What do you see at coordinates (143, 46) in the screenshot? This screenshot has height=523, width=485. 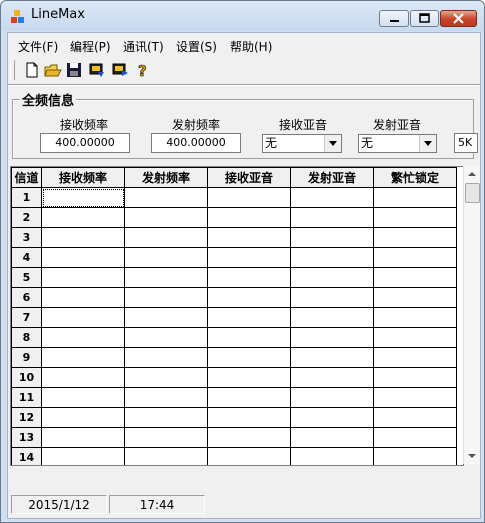 I see `menu-comm: 通讯(T)` at bounding box center [143, 46].